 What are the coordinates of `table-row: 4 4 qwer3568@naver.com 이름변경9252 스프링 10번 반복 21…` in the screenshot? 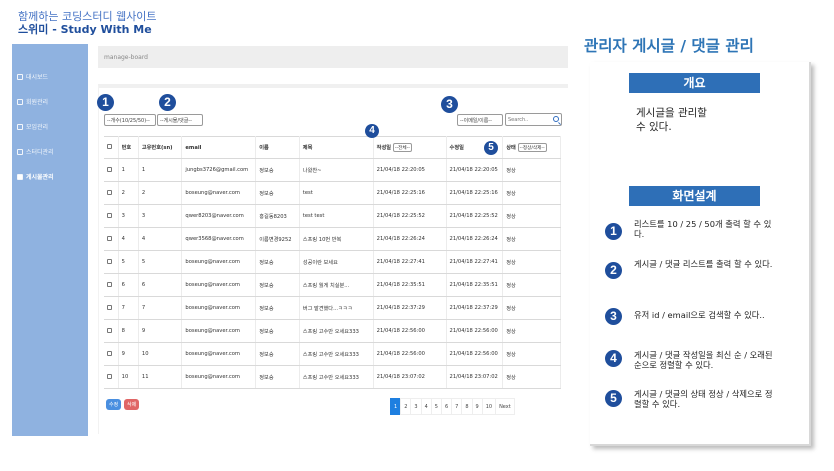 It's located at (332, 239).